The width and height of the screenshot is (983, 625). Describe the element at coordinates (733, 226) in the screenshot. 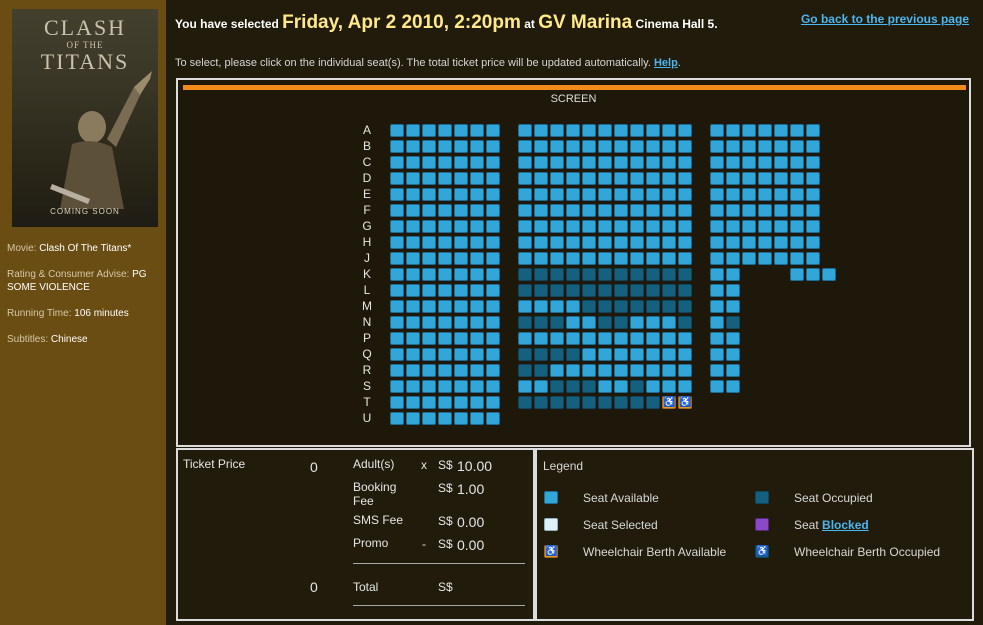

I see `seat-available-g22` at that location.